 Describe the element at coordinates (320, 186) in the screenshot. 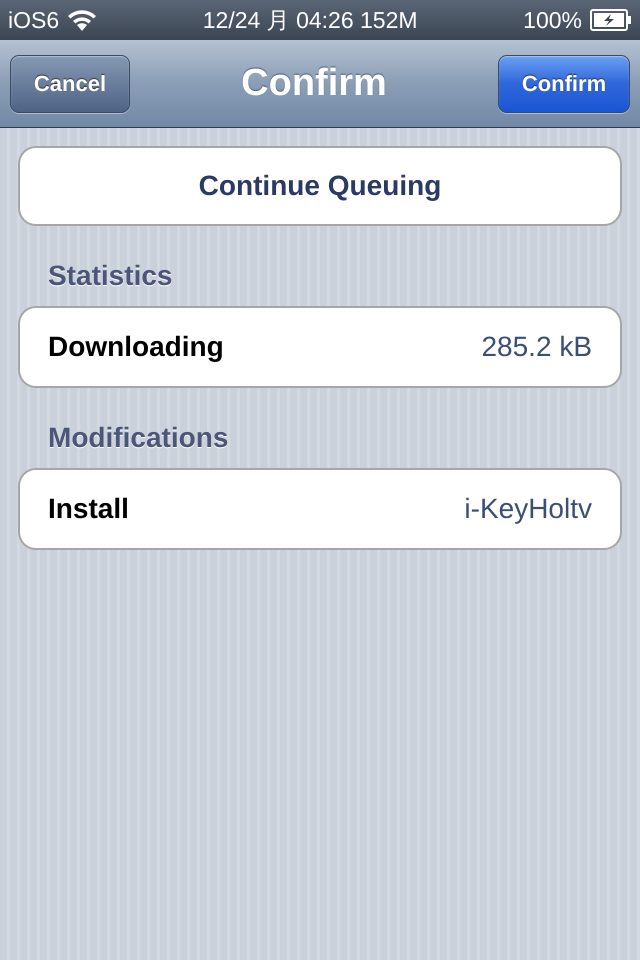

I see `continue-queuing-button: Continue Queuing` at that location.